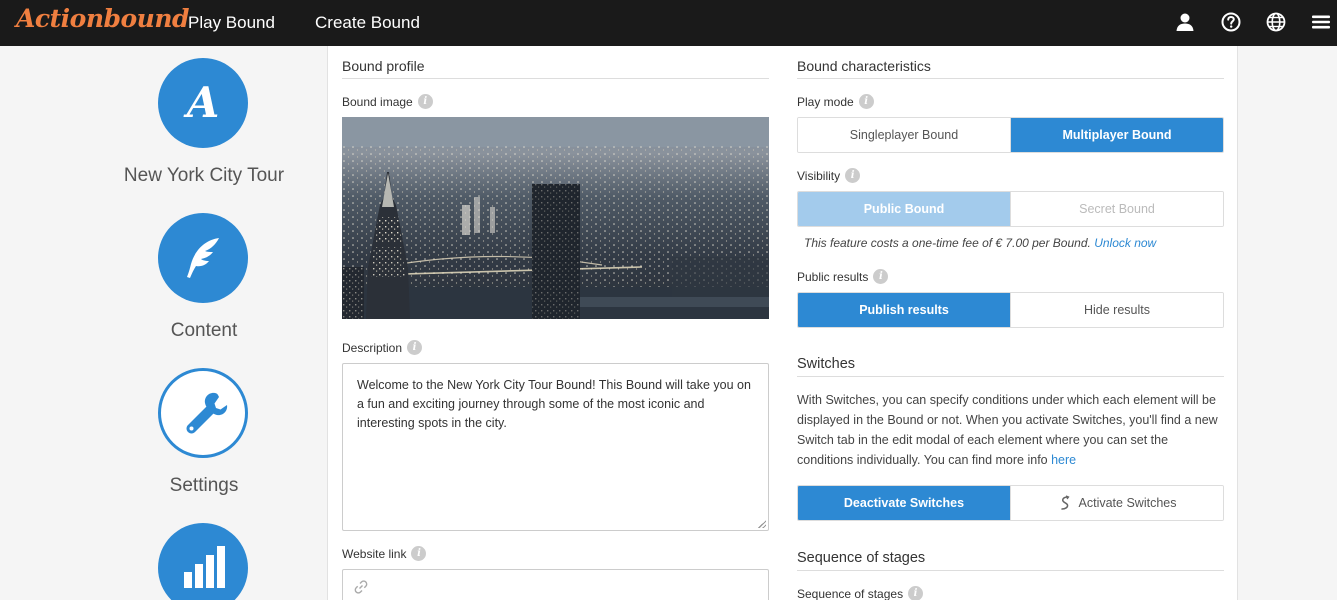 The image size is (1337, 600). I want to click on website-link-label: Website link i, so click(384, 553).